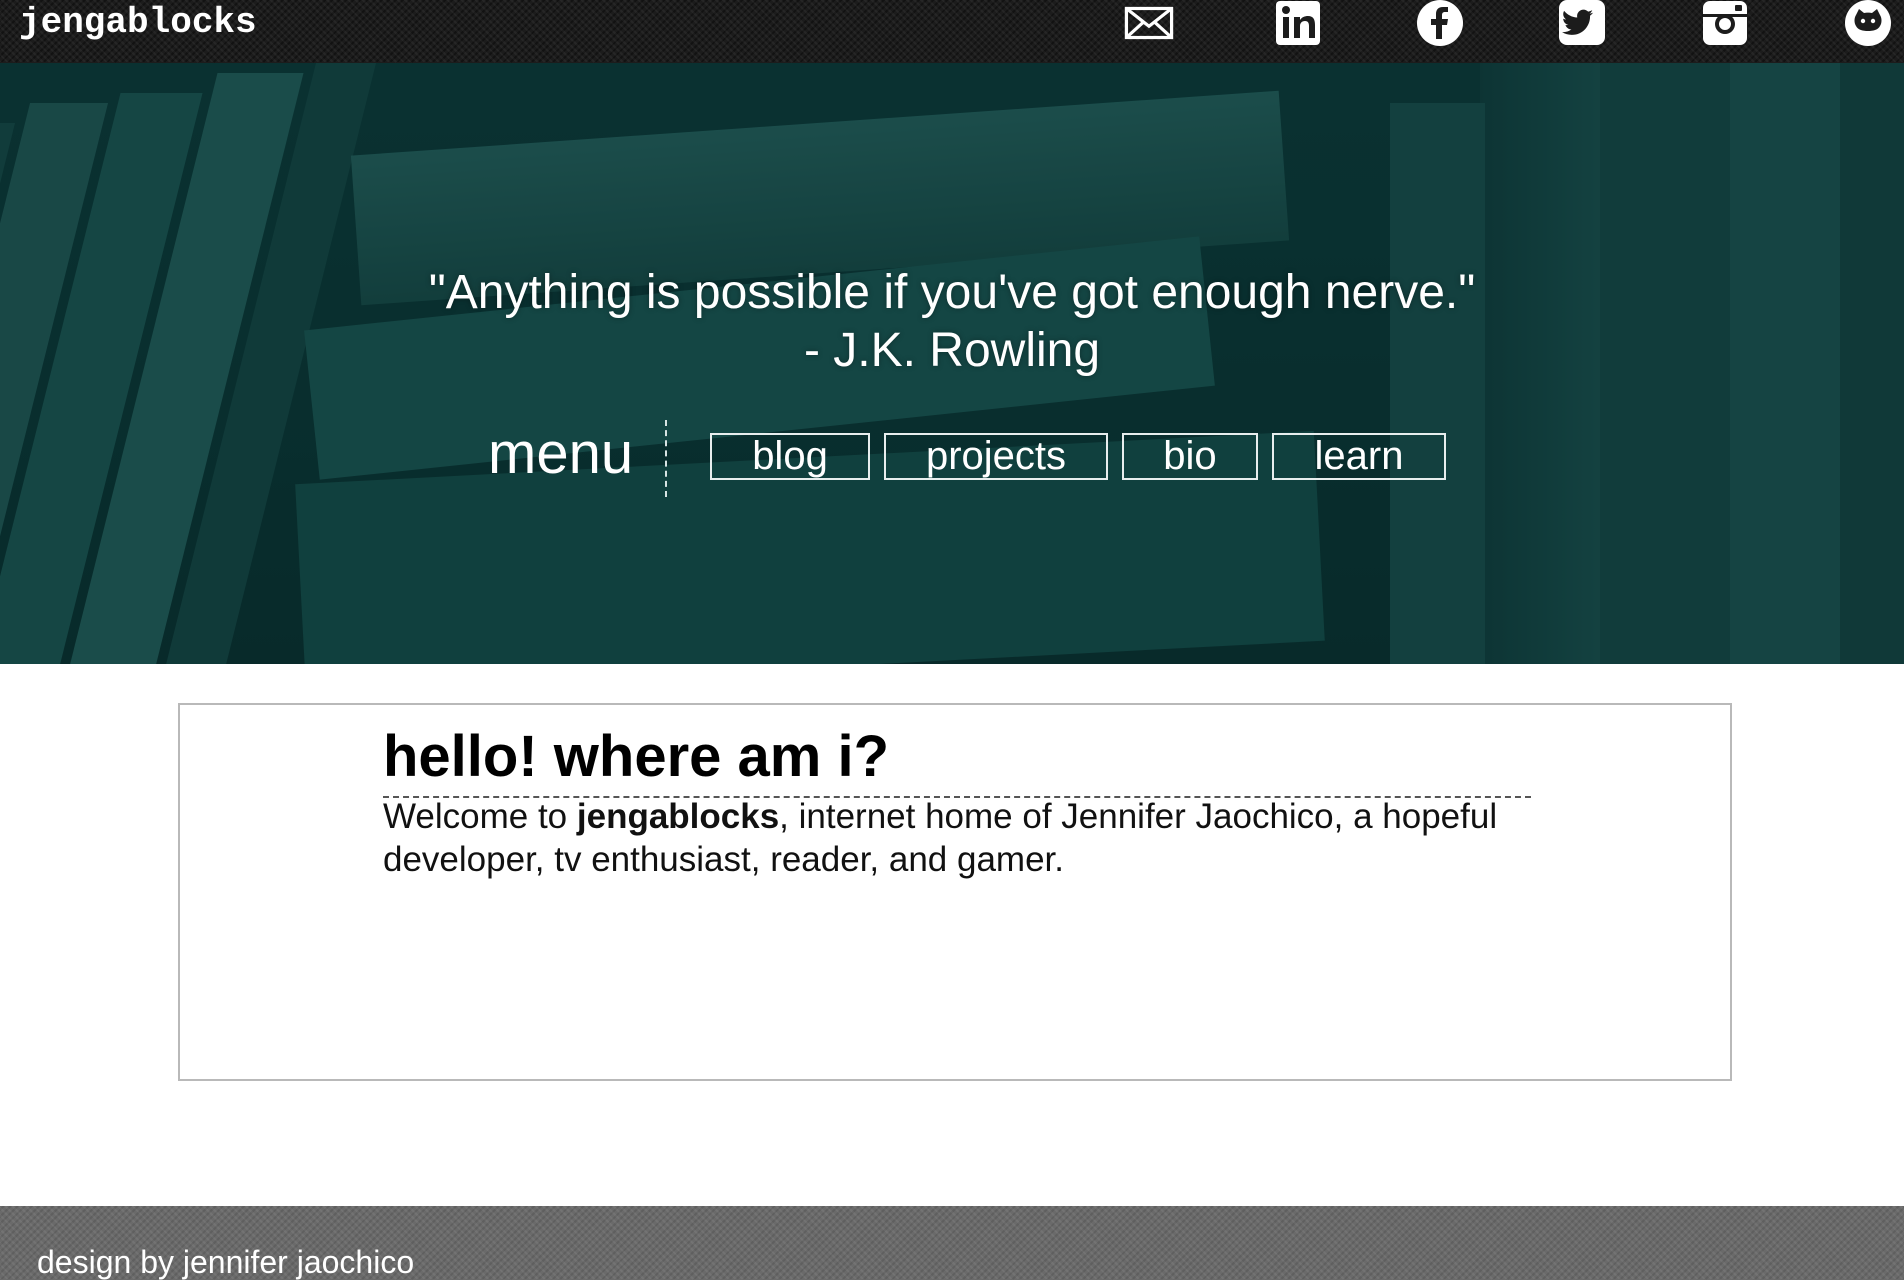 The image size is (1904, 1280). I want to click on email-icon, so click(1149, 23).